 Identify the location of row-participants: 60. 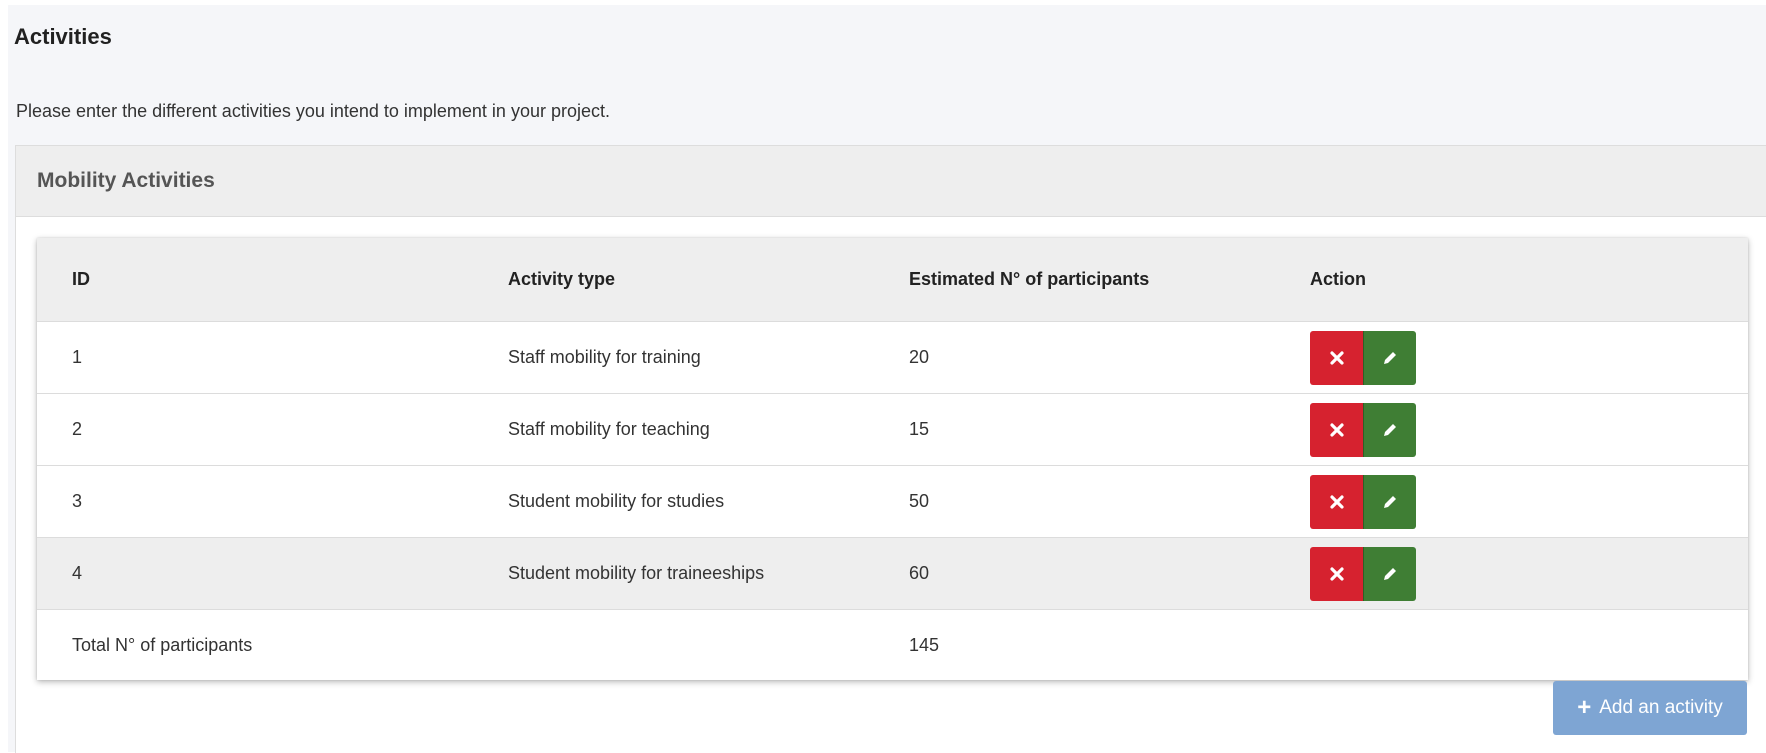
(919, 573).